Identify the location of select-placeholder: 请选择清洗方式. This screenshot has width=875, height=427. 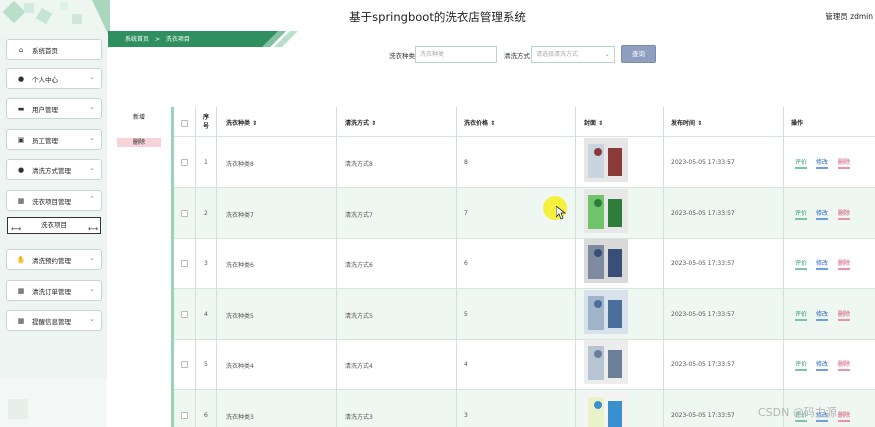
(557, 54).